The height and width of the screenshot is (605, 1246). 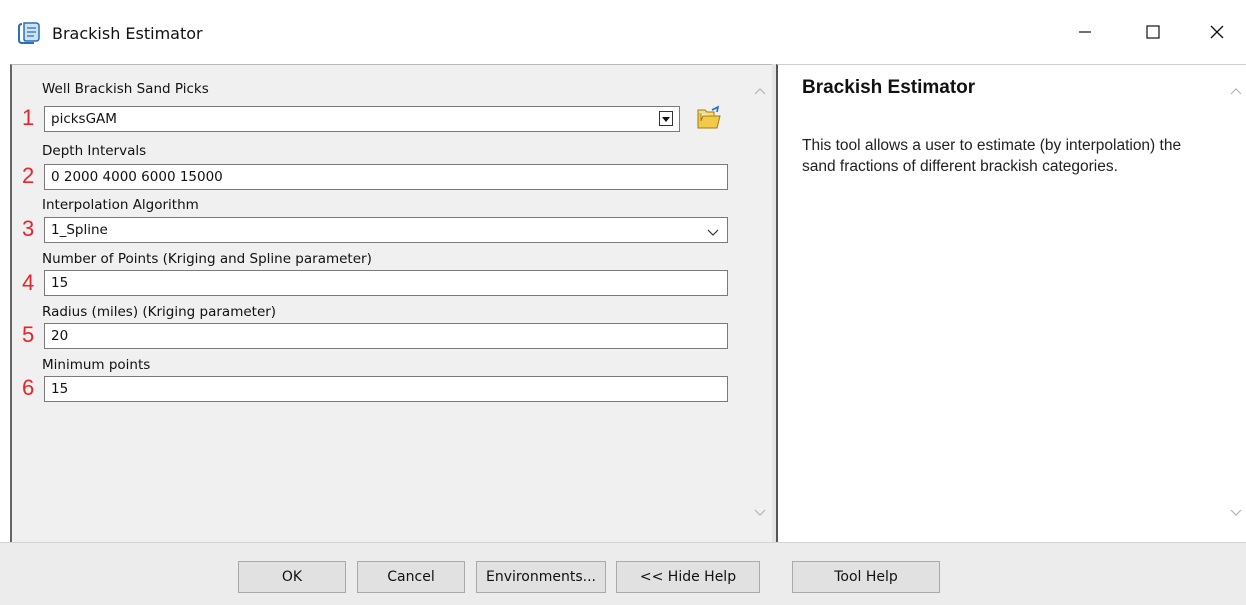 I want to click on combo-dropdown-button, so click(x=666, y=118).